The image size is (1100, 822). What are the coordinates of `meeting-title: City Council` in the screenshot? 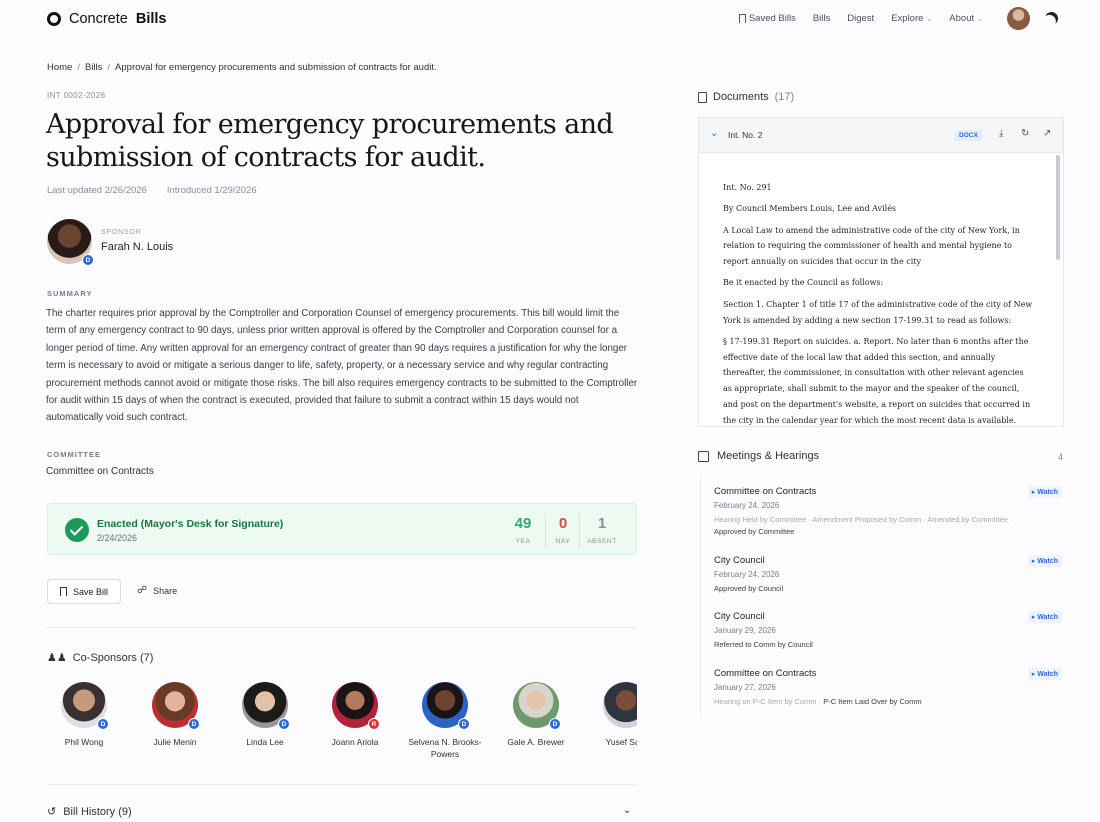 It's located at (739, 616).